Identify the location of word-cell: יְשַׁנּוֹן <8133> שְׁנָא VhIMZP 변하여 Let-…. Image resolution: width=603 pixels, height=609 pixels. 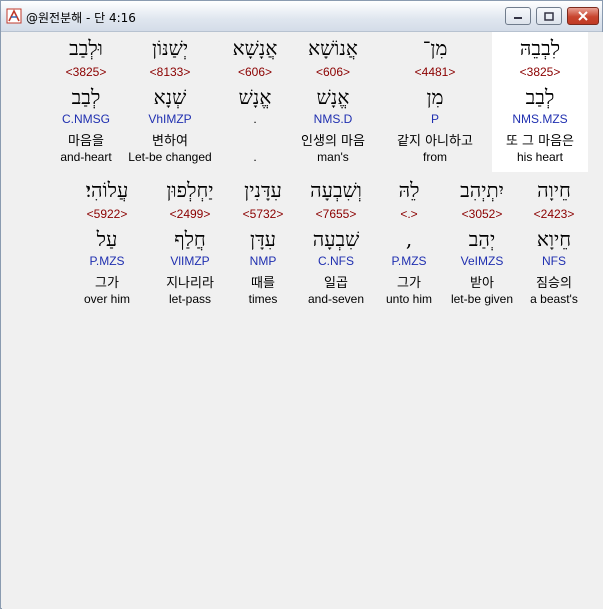
(170, 102).